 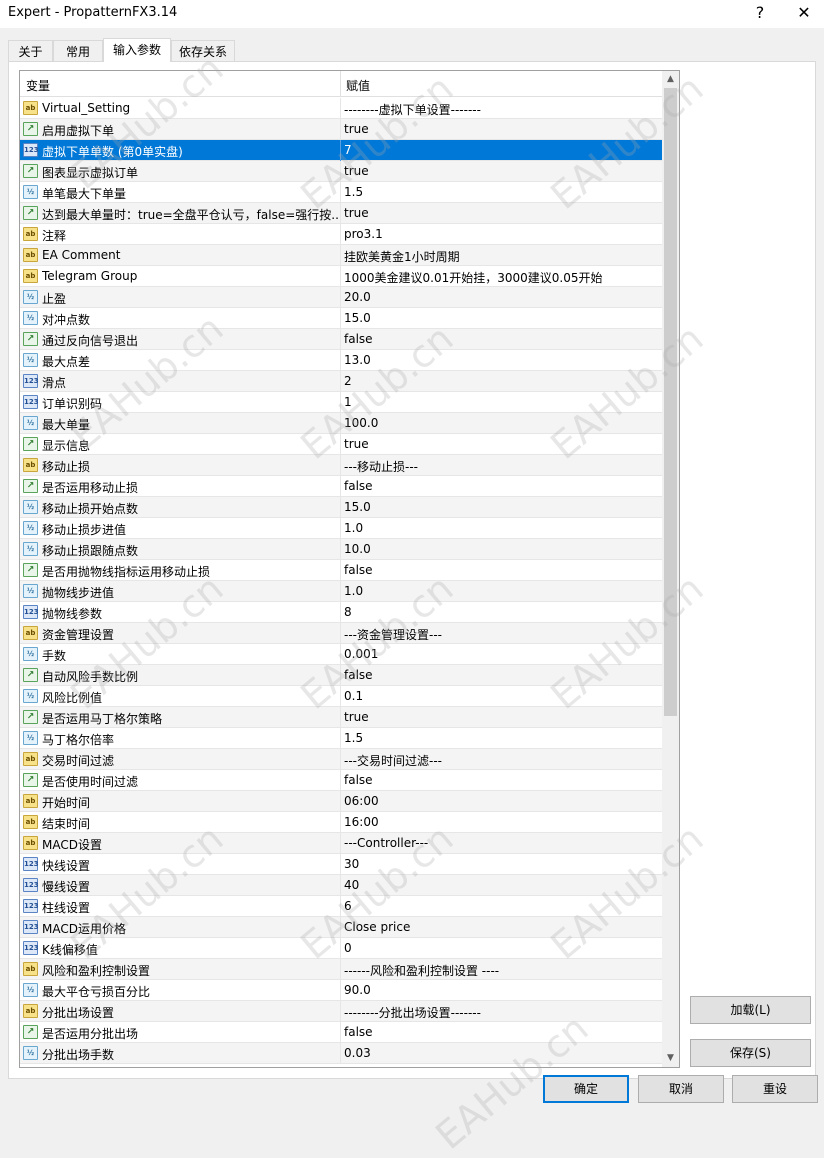 I want to click on parameter-row: 123 MACD运用价格 Close price, so click(x=341, y=927).